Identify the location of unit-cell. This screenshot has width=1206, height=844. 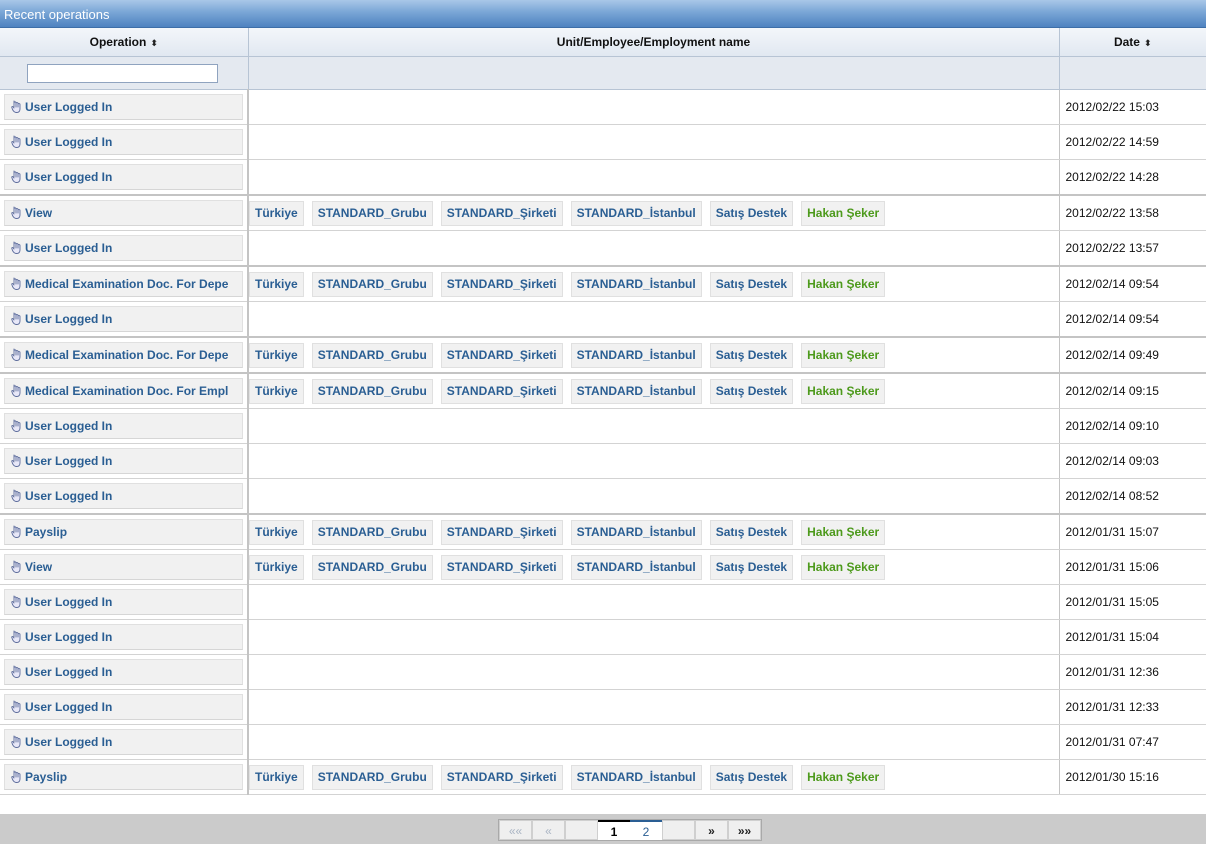
(653, 637).